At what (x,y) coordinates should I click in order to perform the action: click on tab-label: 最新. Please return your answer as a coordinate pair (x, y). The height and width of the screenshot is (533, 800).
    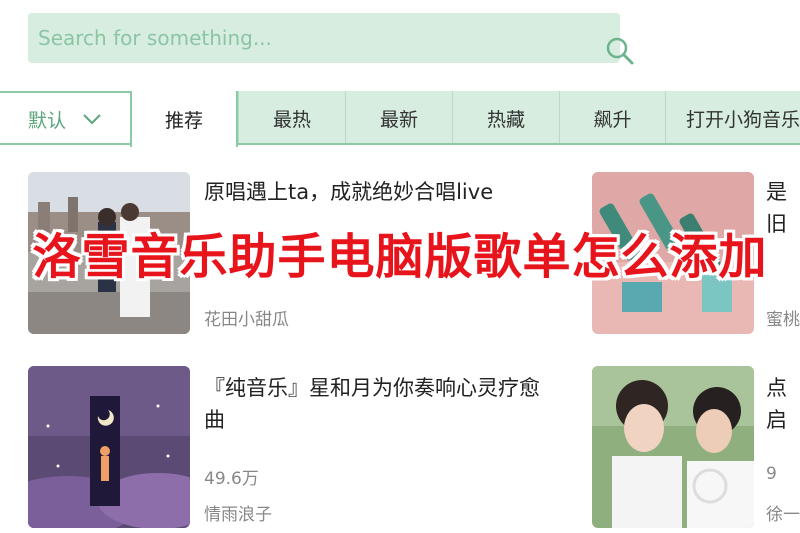
    Looking at the image, I should click on (398, 119).